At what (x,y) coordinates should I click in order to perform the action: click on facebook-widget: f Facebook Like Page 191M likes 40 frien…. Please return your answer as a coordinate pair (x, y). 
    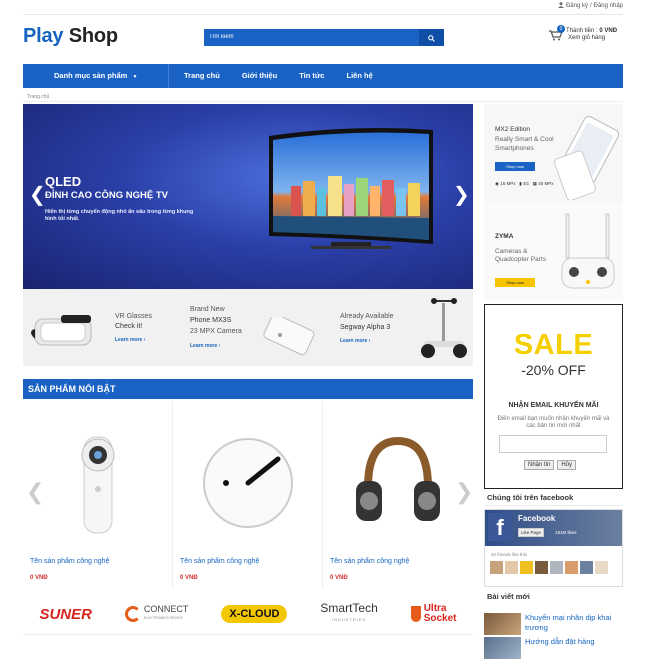
    Looking at the image, I should click on (553, 548).